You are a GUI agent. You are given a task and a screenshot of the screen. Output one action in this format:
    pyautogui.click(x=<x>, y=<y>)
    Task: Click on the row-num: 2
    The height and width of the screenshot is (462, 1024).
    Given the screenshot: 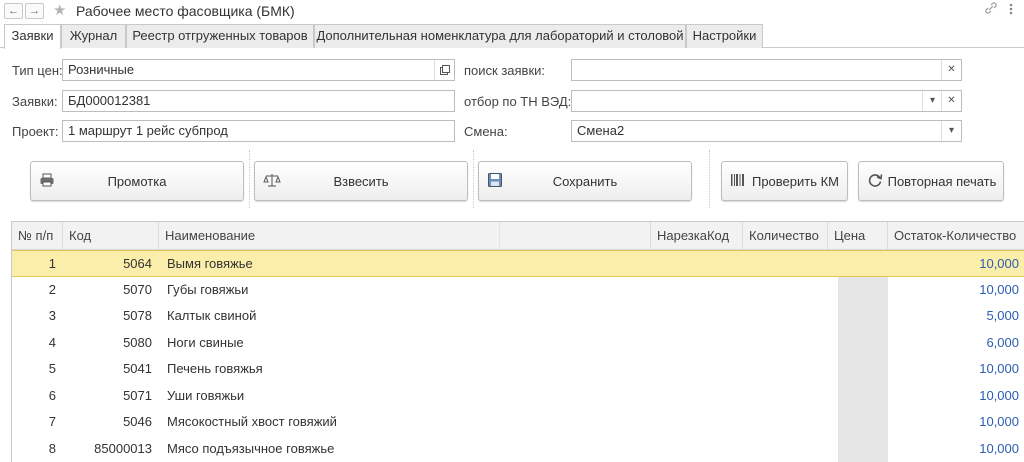 What is the action you would take?
    pyautogui.click(x=52, y=289)
    